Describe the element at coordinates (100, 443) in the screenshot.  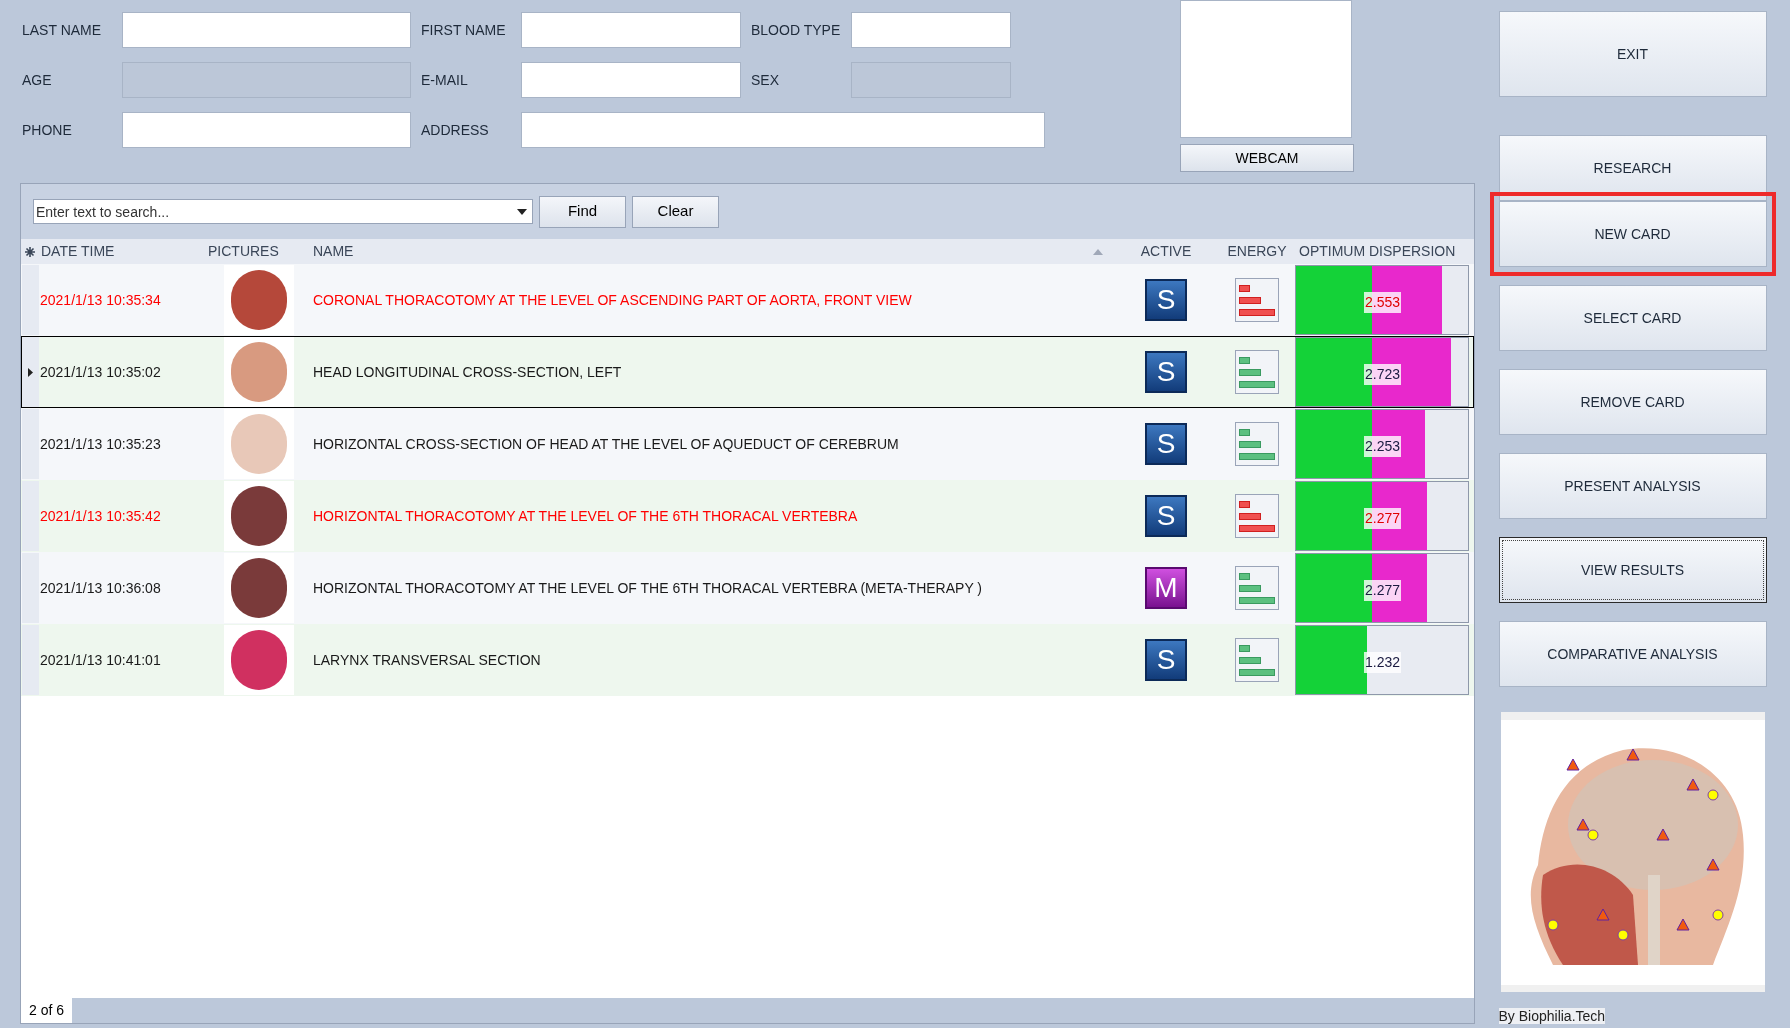
I see `table-cell: 2021/1/13 10:35:23` at that location.